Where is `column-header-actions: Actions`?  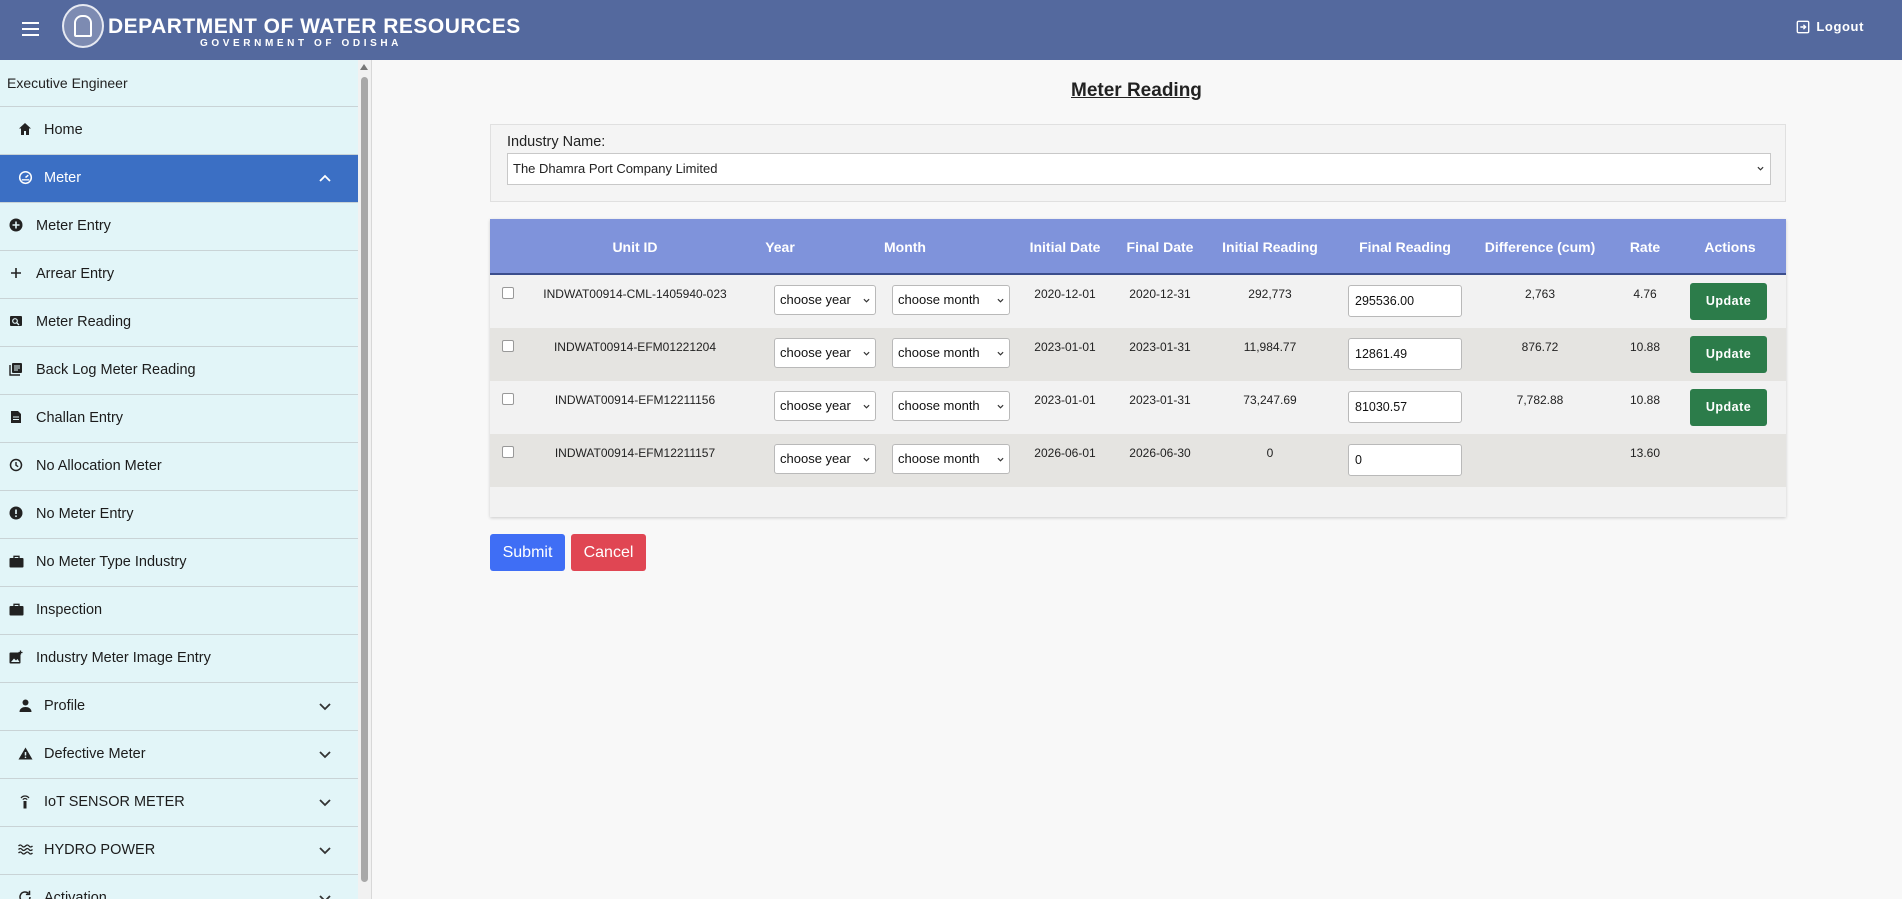
column-header-actions: Actions is located at coordinates (1730, 247).